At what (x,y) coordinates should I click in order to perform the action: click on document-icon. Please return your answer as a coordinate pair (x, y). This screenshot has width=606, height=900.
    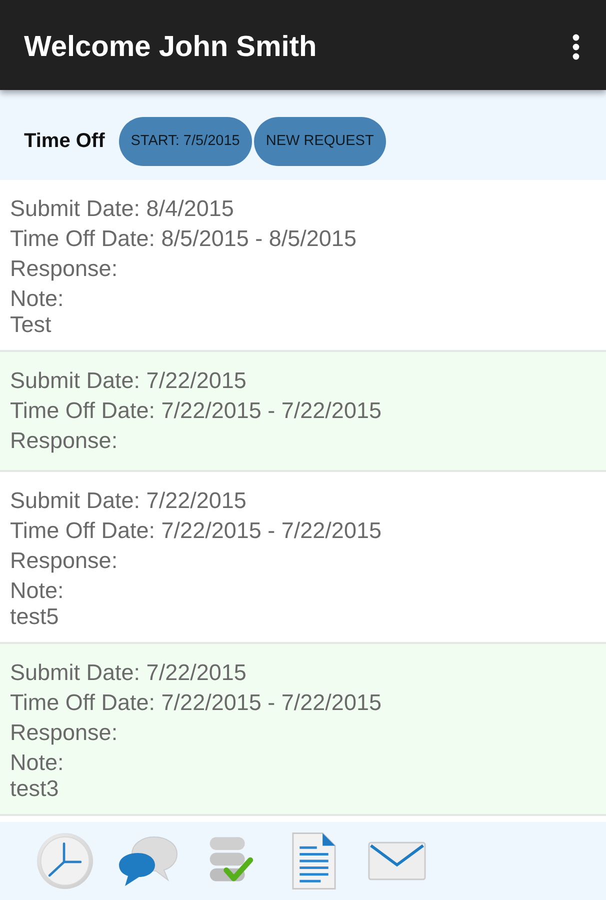
    Looking at the image, I should click on (314, 861).